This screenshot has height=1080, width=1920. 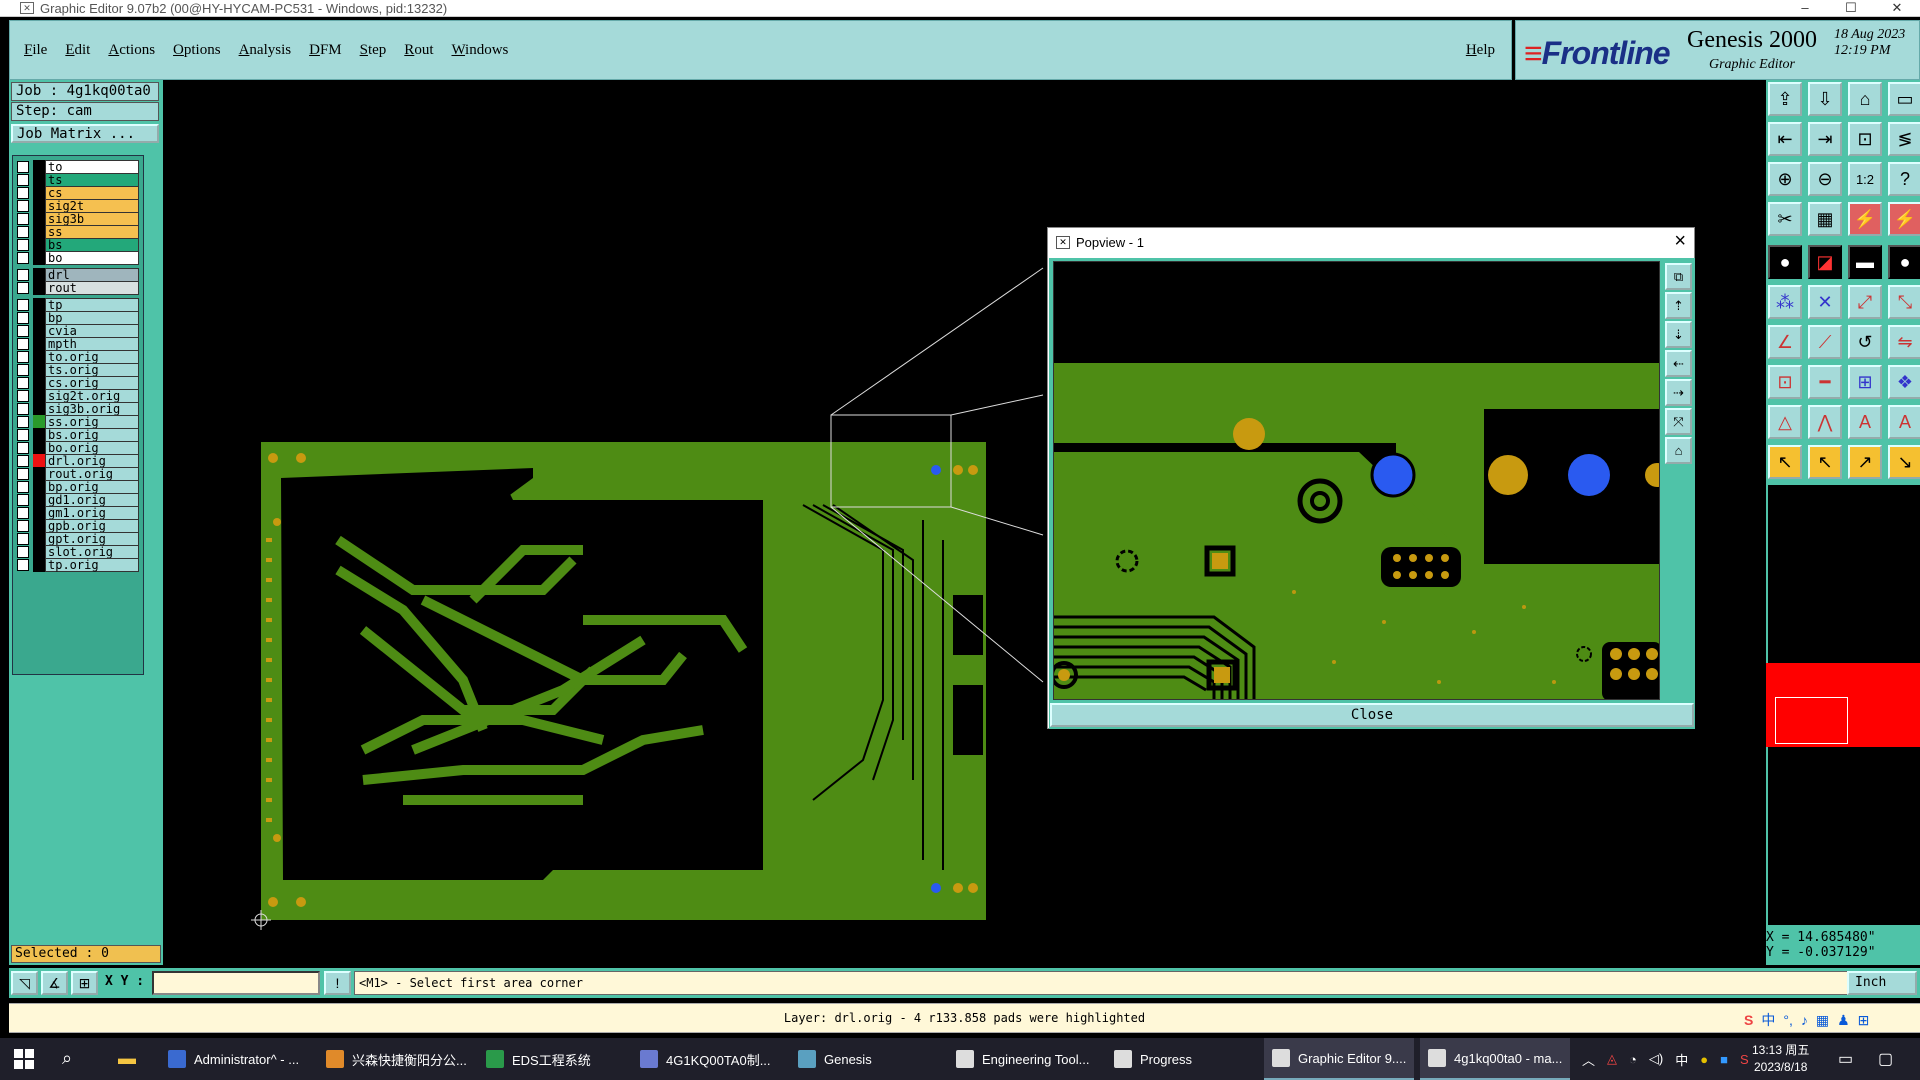 I want to click on popview-zoom-out-icon: ⇣, so click(x=1678, y=334).